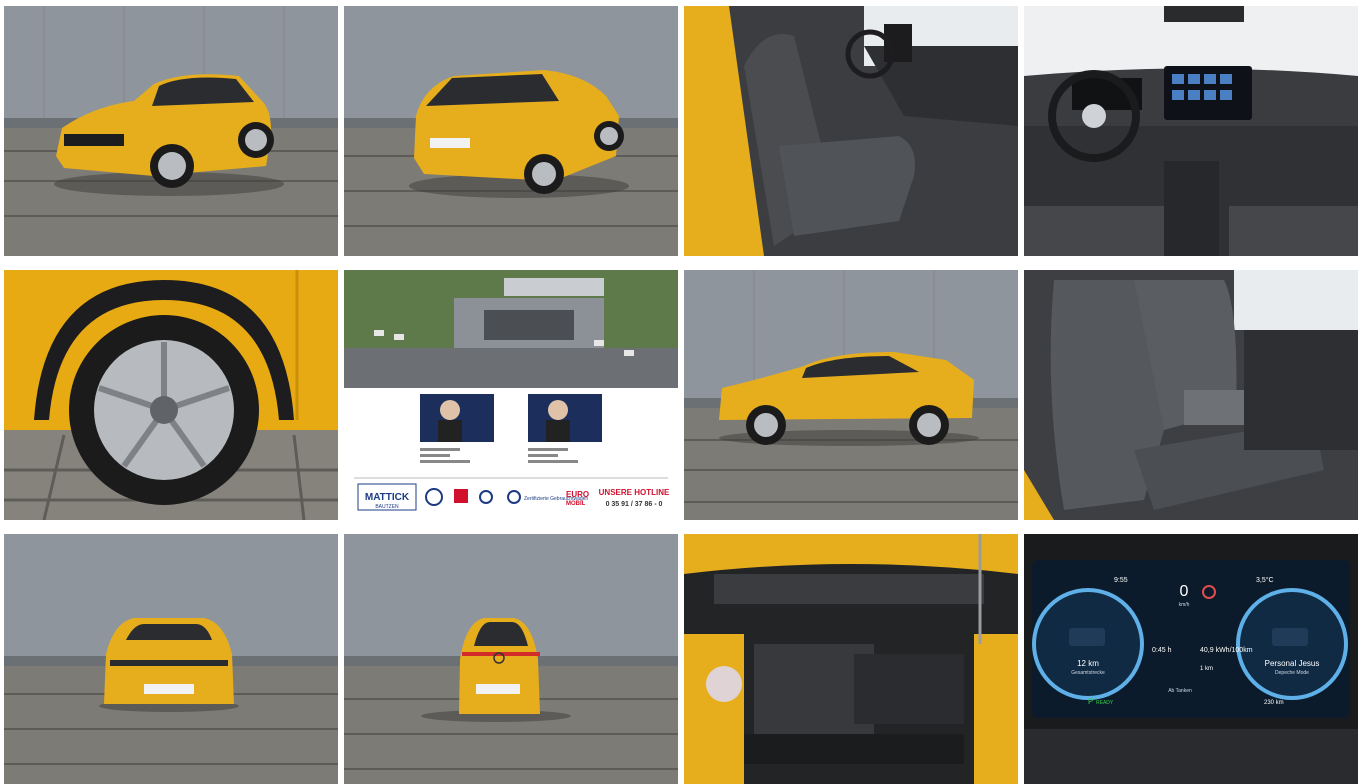 This screenshot has width=1365, height=784. What do you see at coordinates (511, 659) in the screenshot?
I see `photo-rear-view` at bounding box center [511, 659].